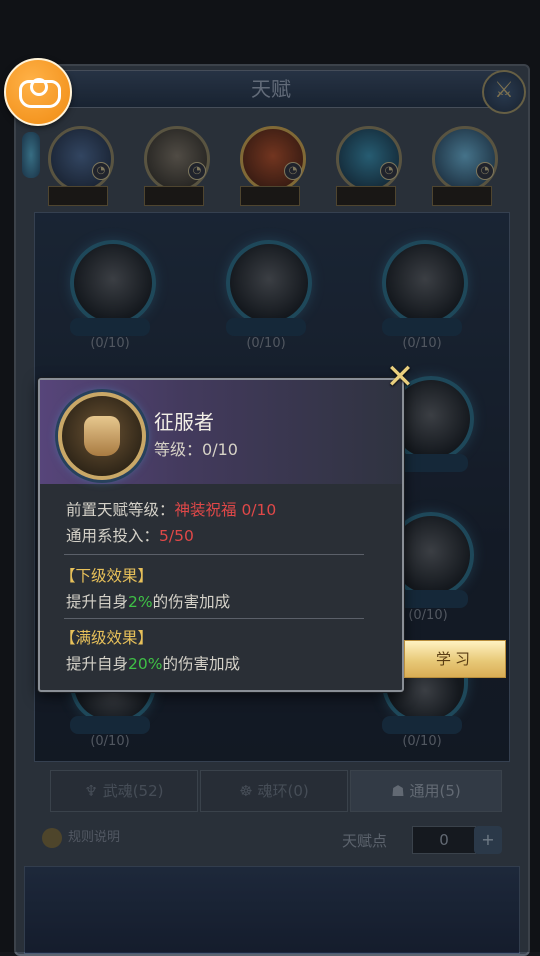  I want to click on talent-name: 征服者, so click(184, 422).